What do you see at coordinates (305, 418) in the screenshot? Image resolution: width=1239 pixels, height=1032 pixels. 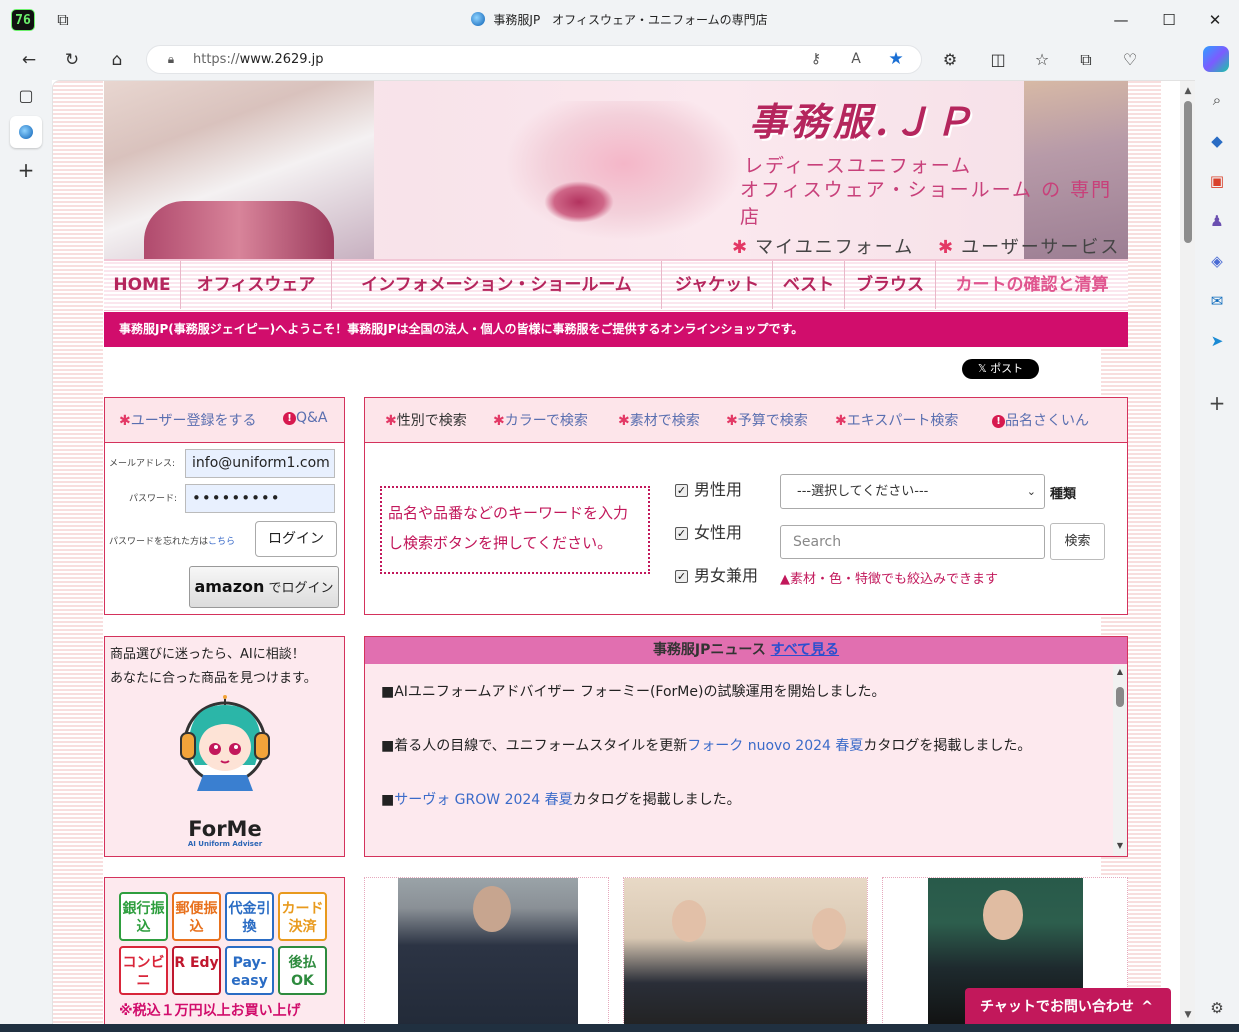 I see `qa-link: ! Q&A` at bounding box center [305, 418].